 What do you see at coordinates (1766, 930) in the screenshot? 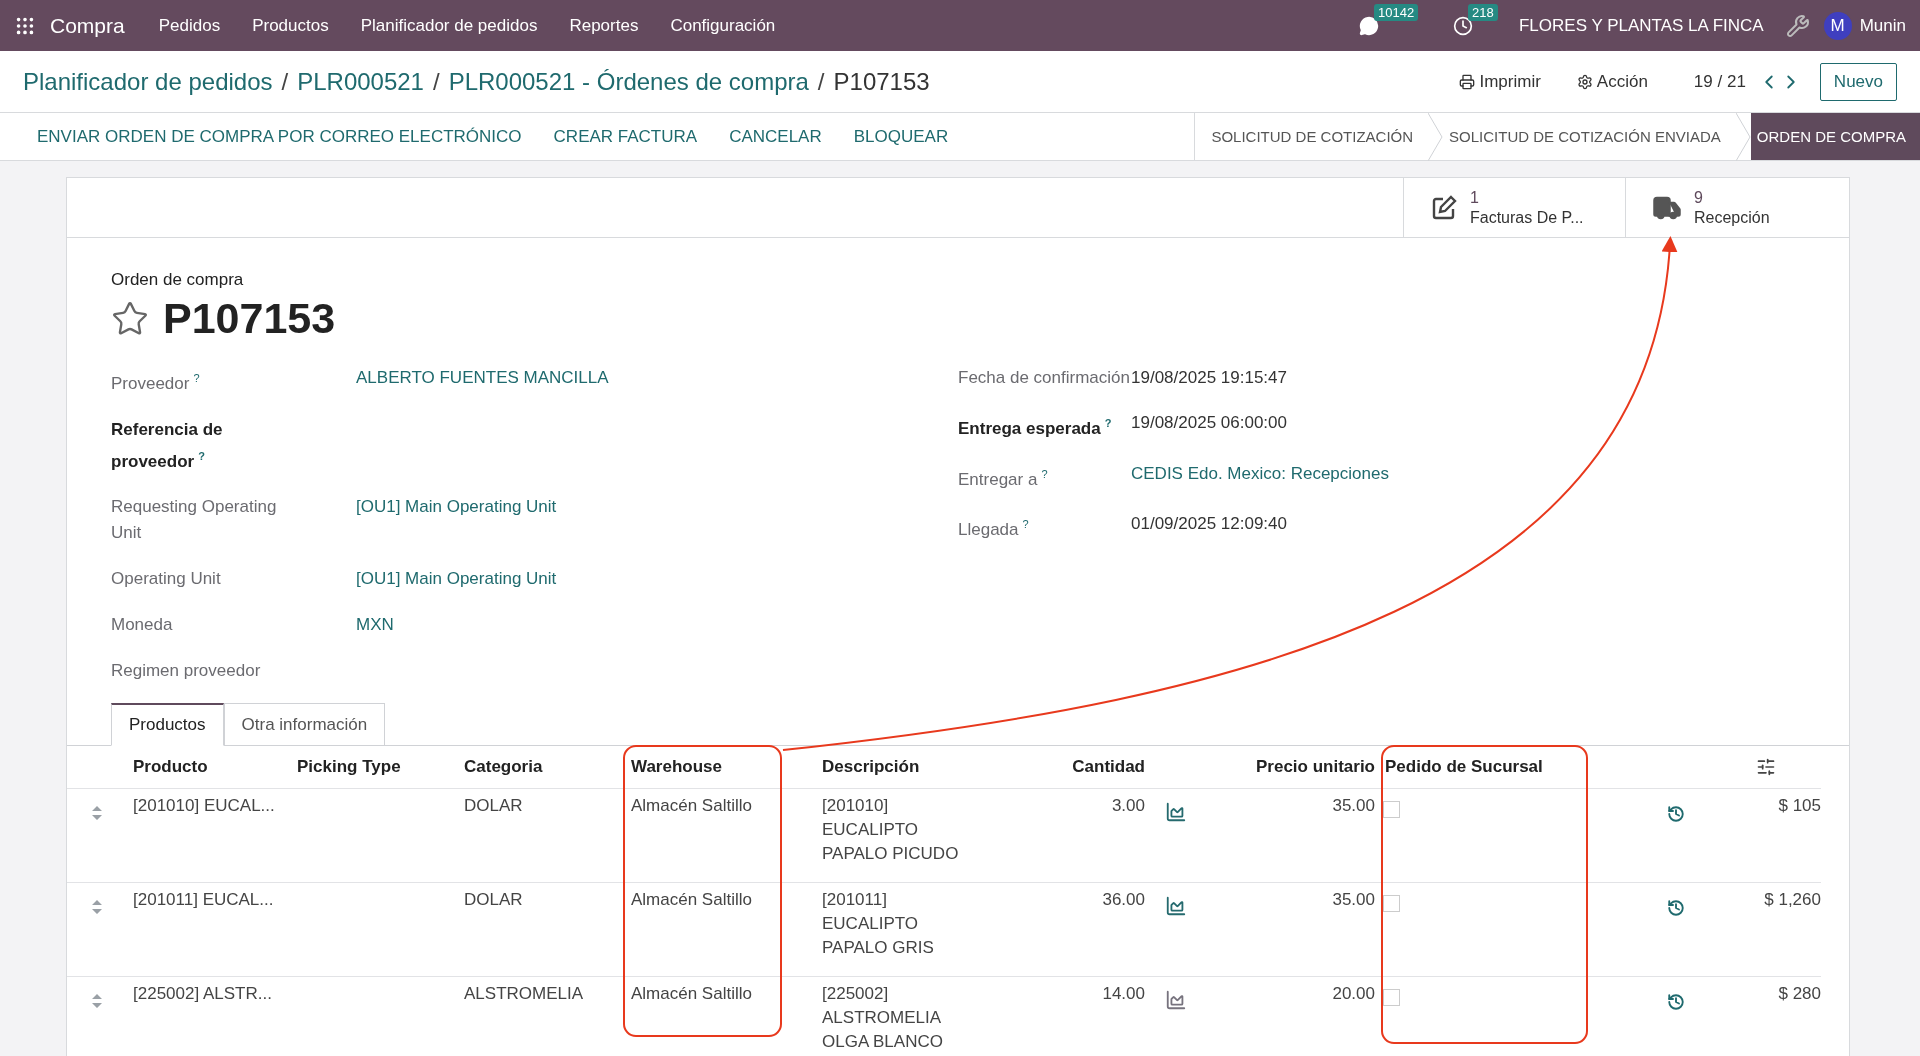
I see `table-cell: $ 1,260` at bounding box center [1766, 930].